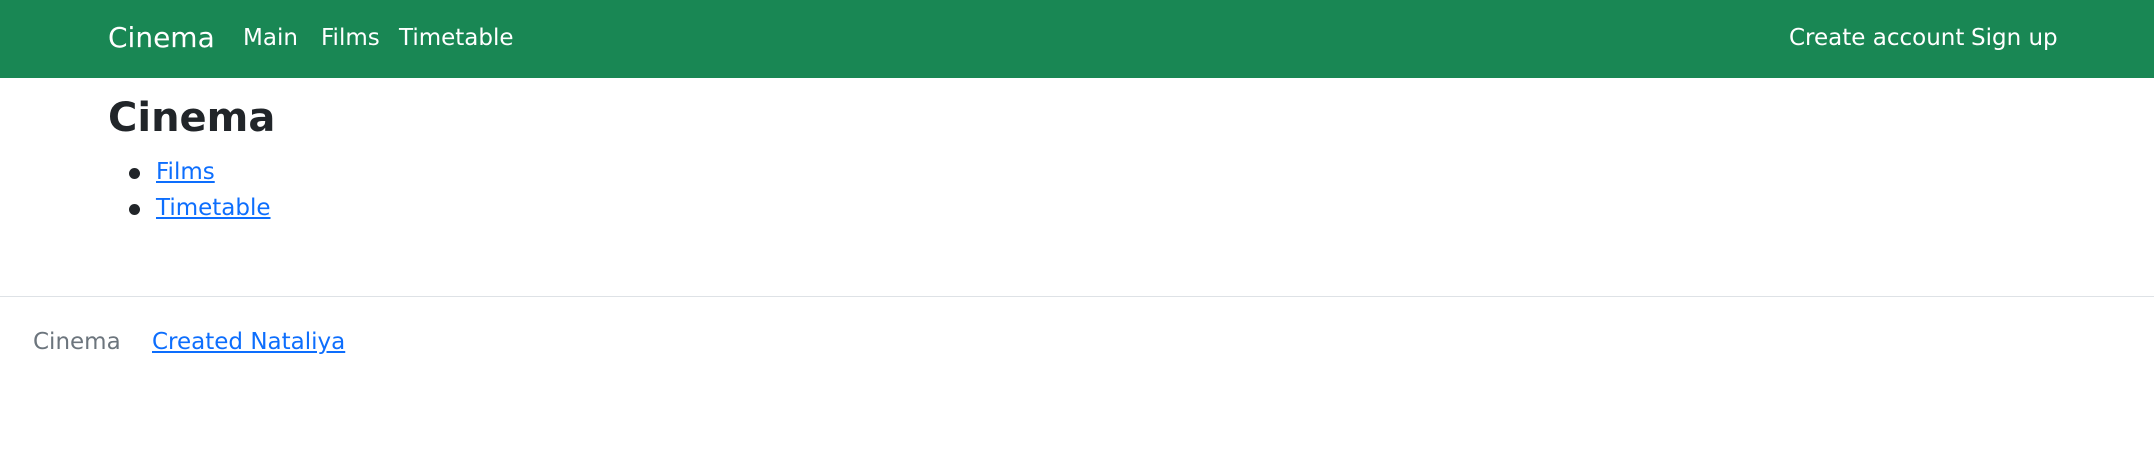 This screenshot has height=454, width=2154. I want to click on films-link: Films, so click(185, 172).